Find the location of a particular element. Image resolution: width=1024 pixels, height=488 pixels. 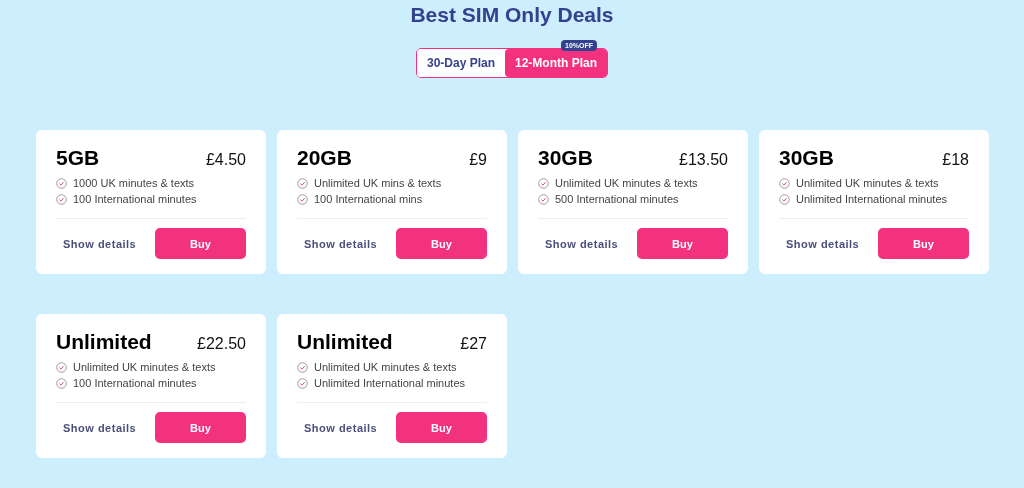

price: £22.50 is located at coordinates (221, 344).